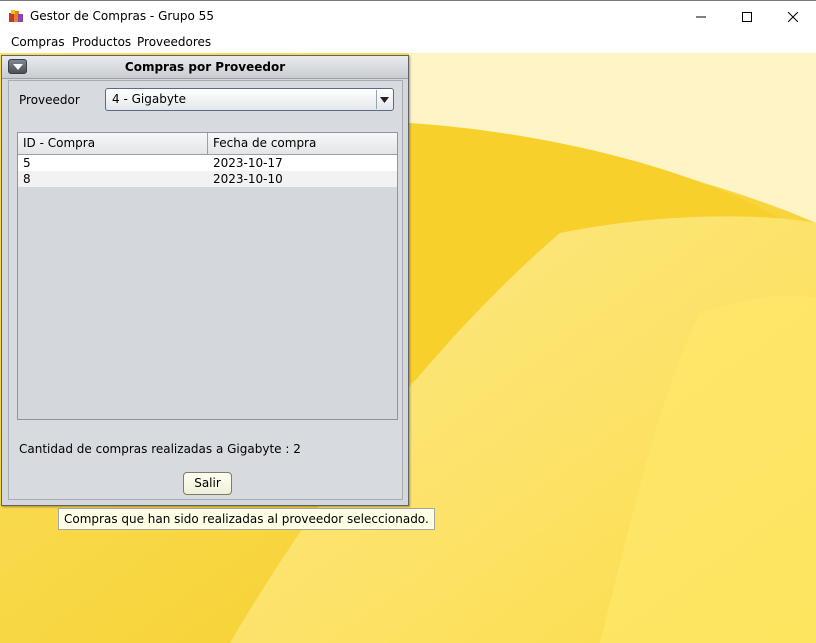  Describe the element at coordinates (16, 16) in the screenshot. I see `app-icon` at that location.